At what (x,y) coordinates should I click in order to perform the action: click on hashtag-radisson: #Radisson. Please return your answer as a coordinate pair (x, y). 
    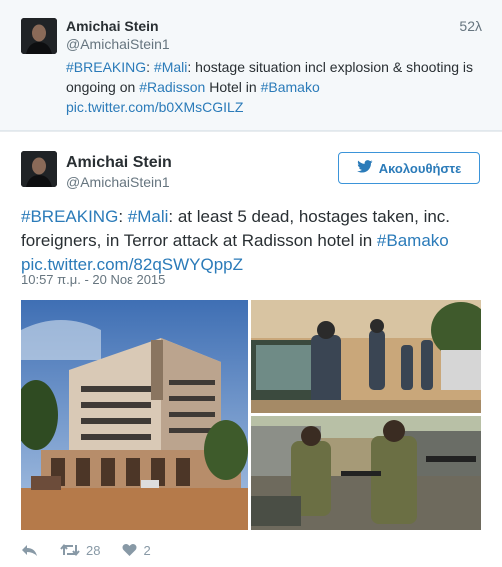
    Looking at the image, I should click on (172, 87).